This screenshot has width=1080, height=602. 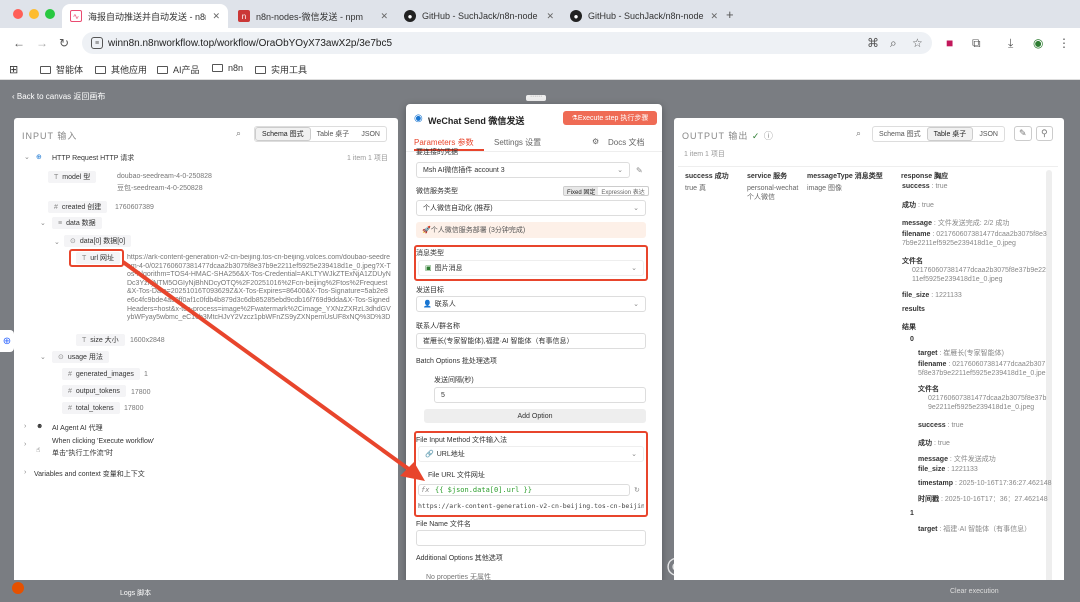 What do you see at coordinates (34, 14) in the screenshot?
I see `minimize-window-button` at bounding box center [34, 14].